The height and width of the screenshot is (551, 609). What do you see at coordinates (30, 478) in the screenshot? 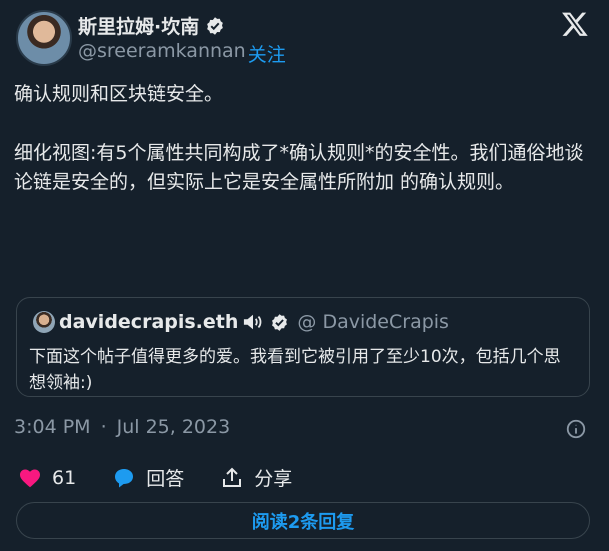
I see `heart-icon` at bounding box center [30, 478].